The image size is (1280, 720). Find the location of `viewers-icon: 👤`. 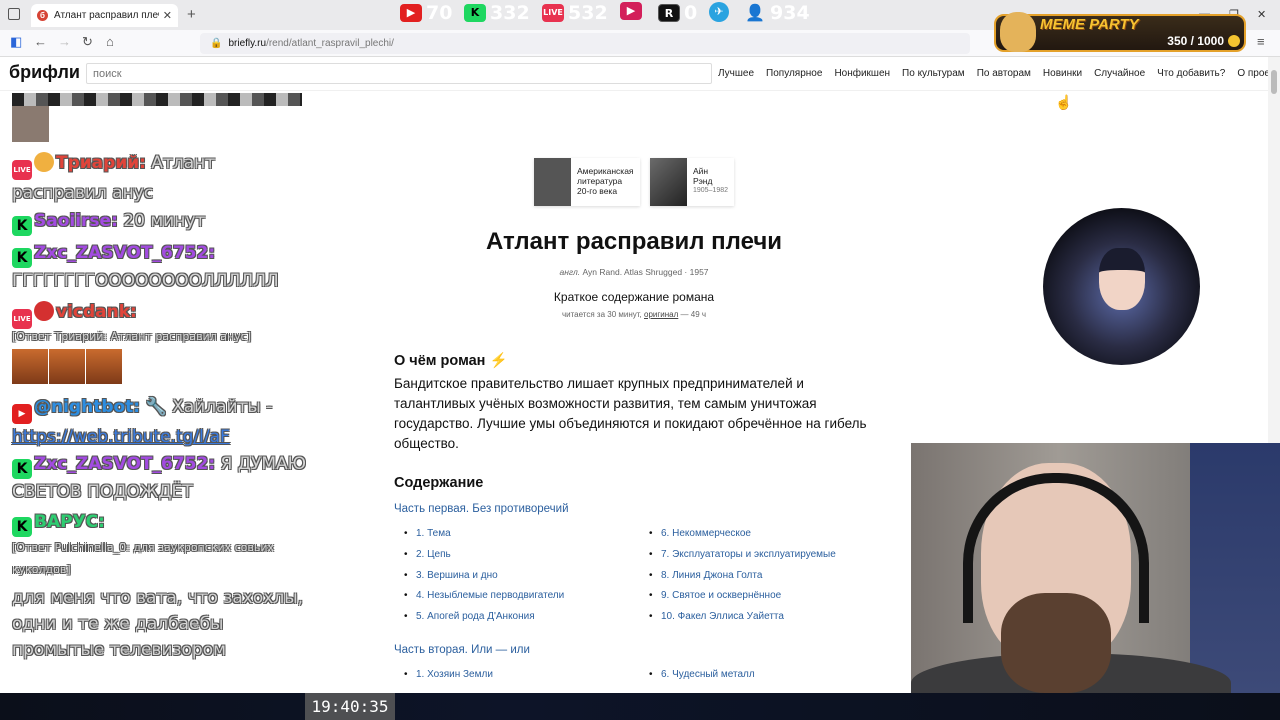

viewers-icon: 👤 is located at coordinates (755, 12).